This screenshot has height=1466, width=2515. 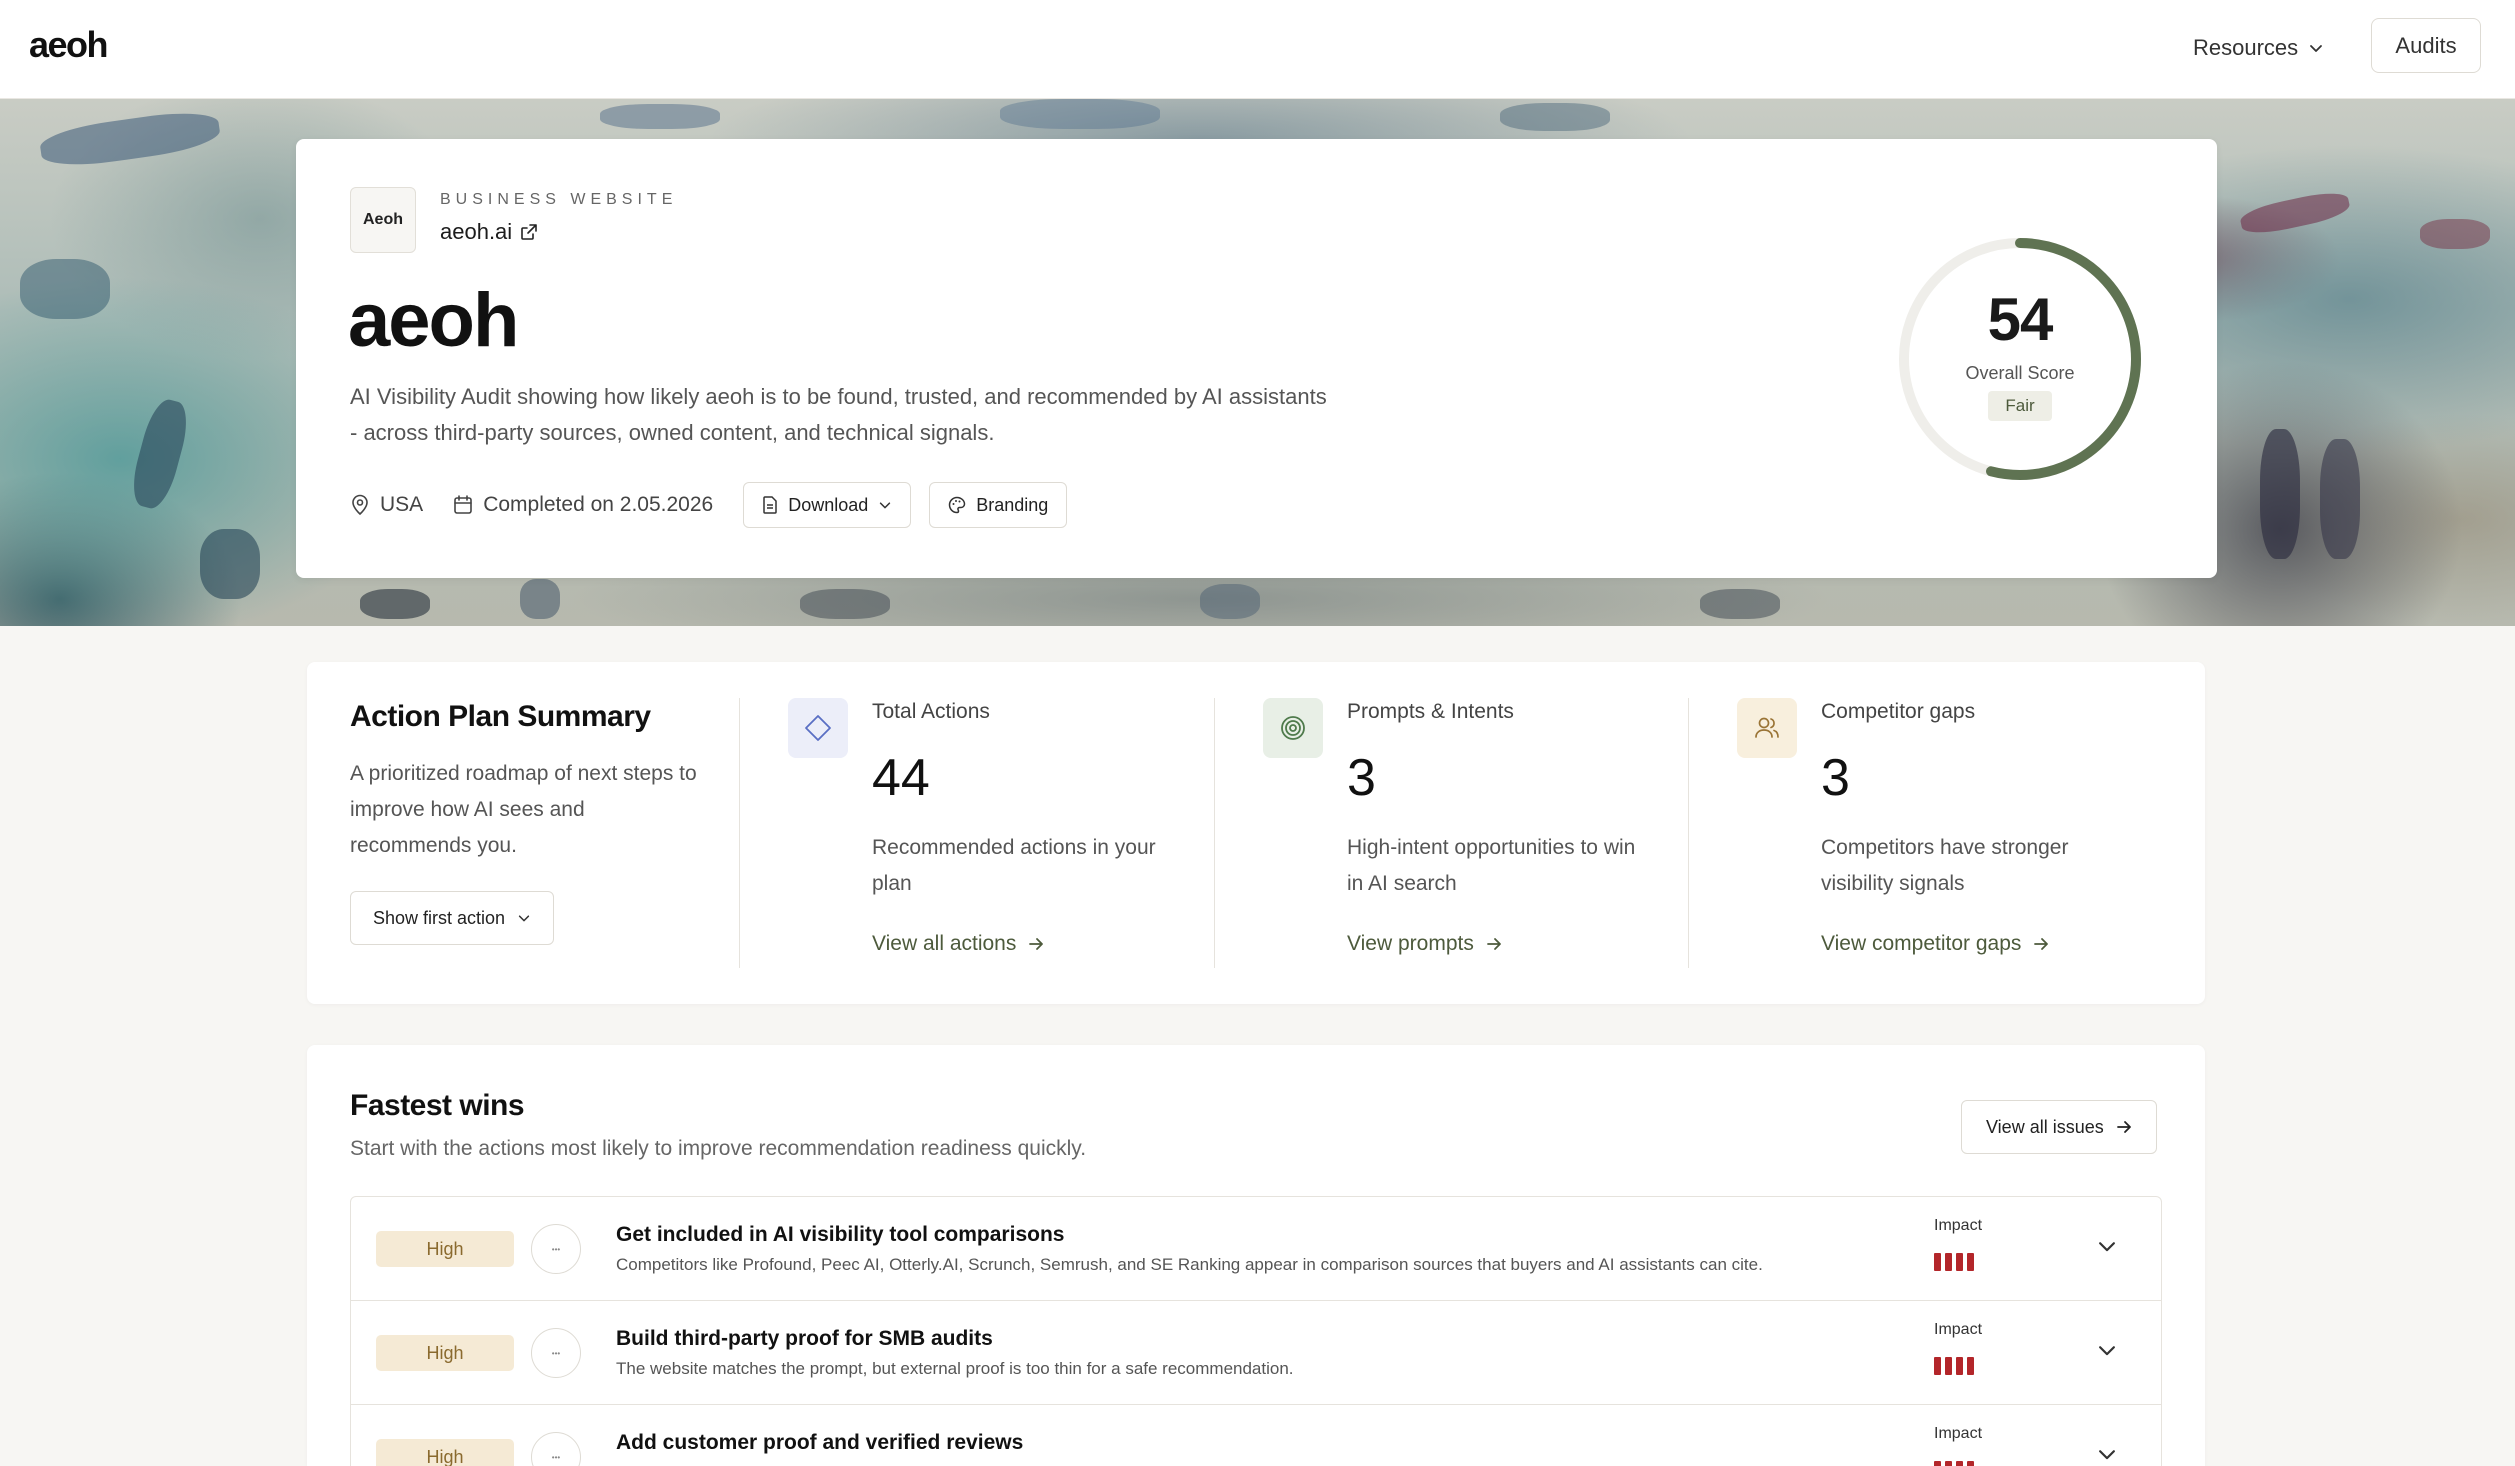 I want to click on target-icon, so click(x=1293, y=728).